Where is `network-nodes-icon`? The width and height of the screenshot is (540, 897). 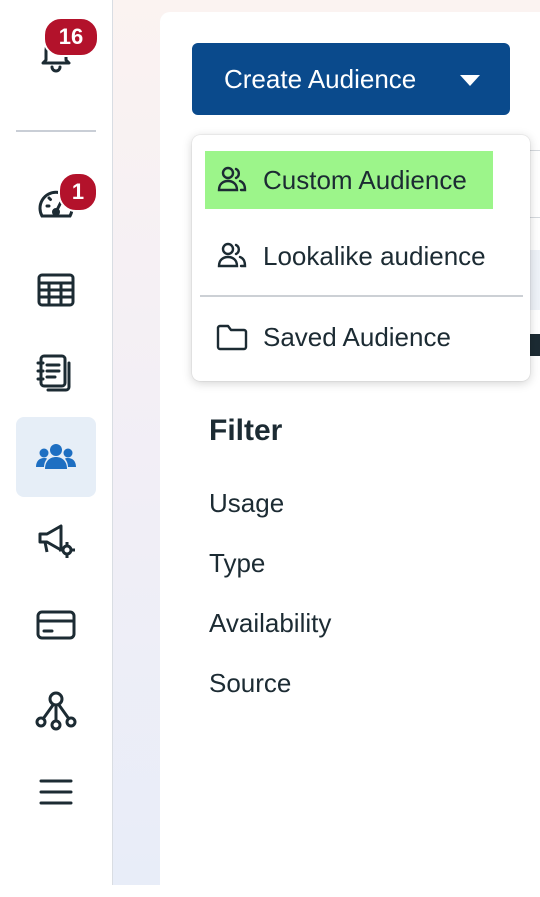 network-nodes-icon is located at coordinates (56, 711).